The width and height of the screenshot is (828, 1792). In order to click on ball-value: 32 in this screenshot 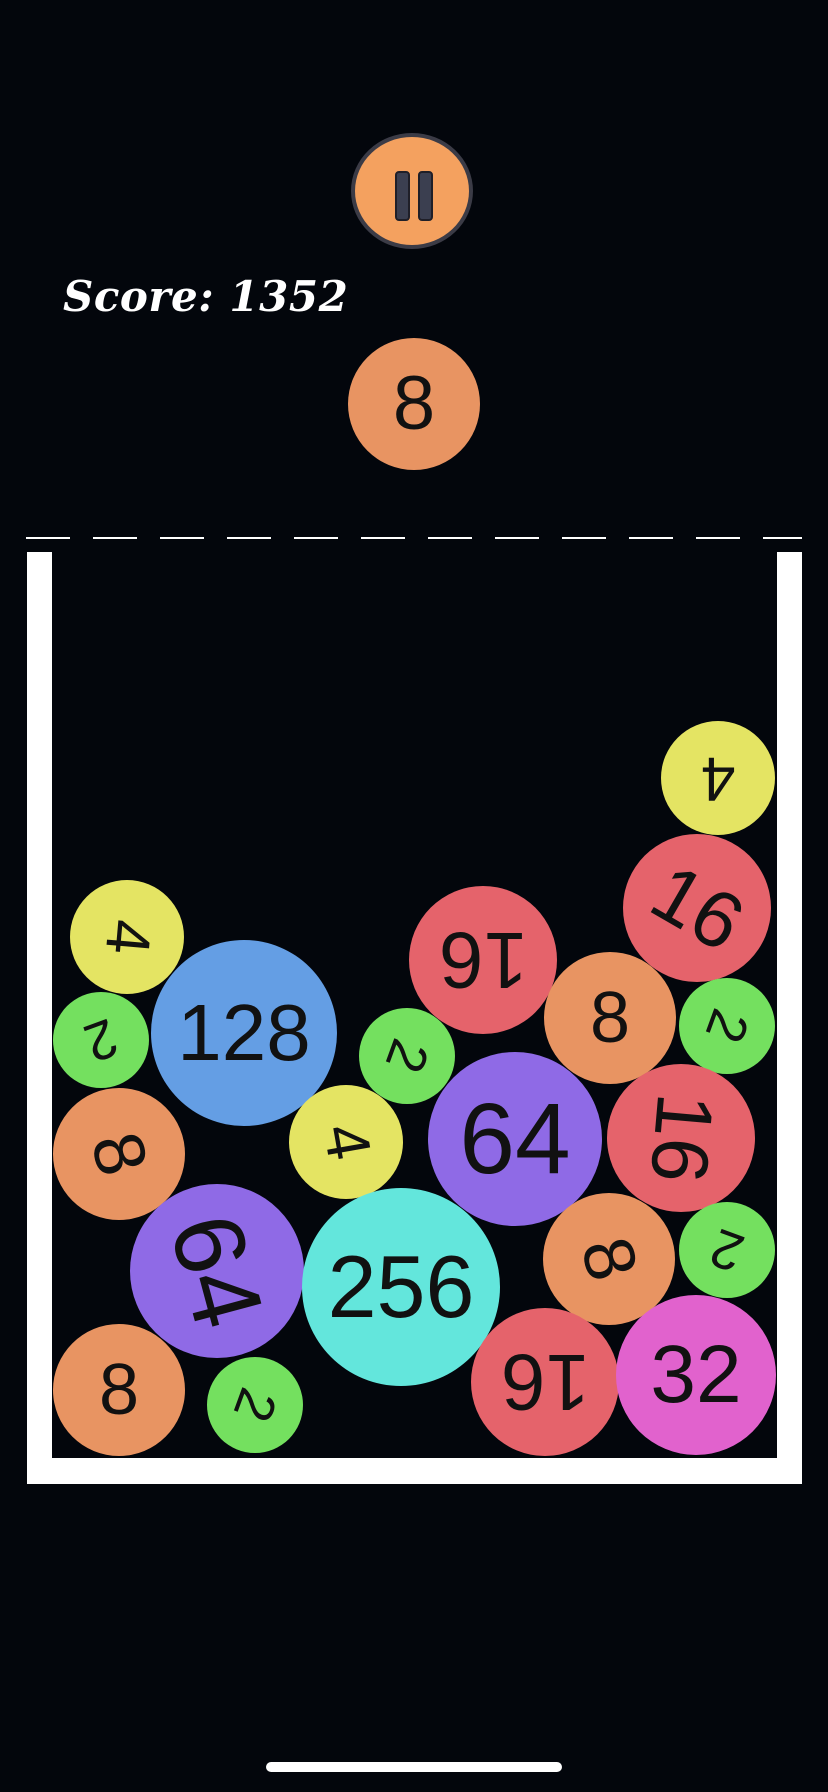, I will do `click(696, 1374)`.